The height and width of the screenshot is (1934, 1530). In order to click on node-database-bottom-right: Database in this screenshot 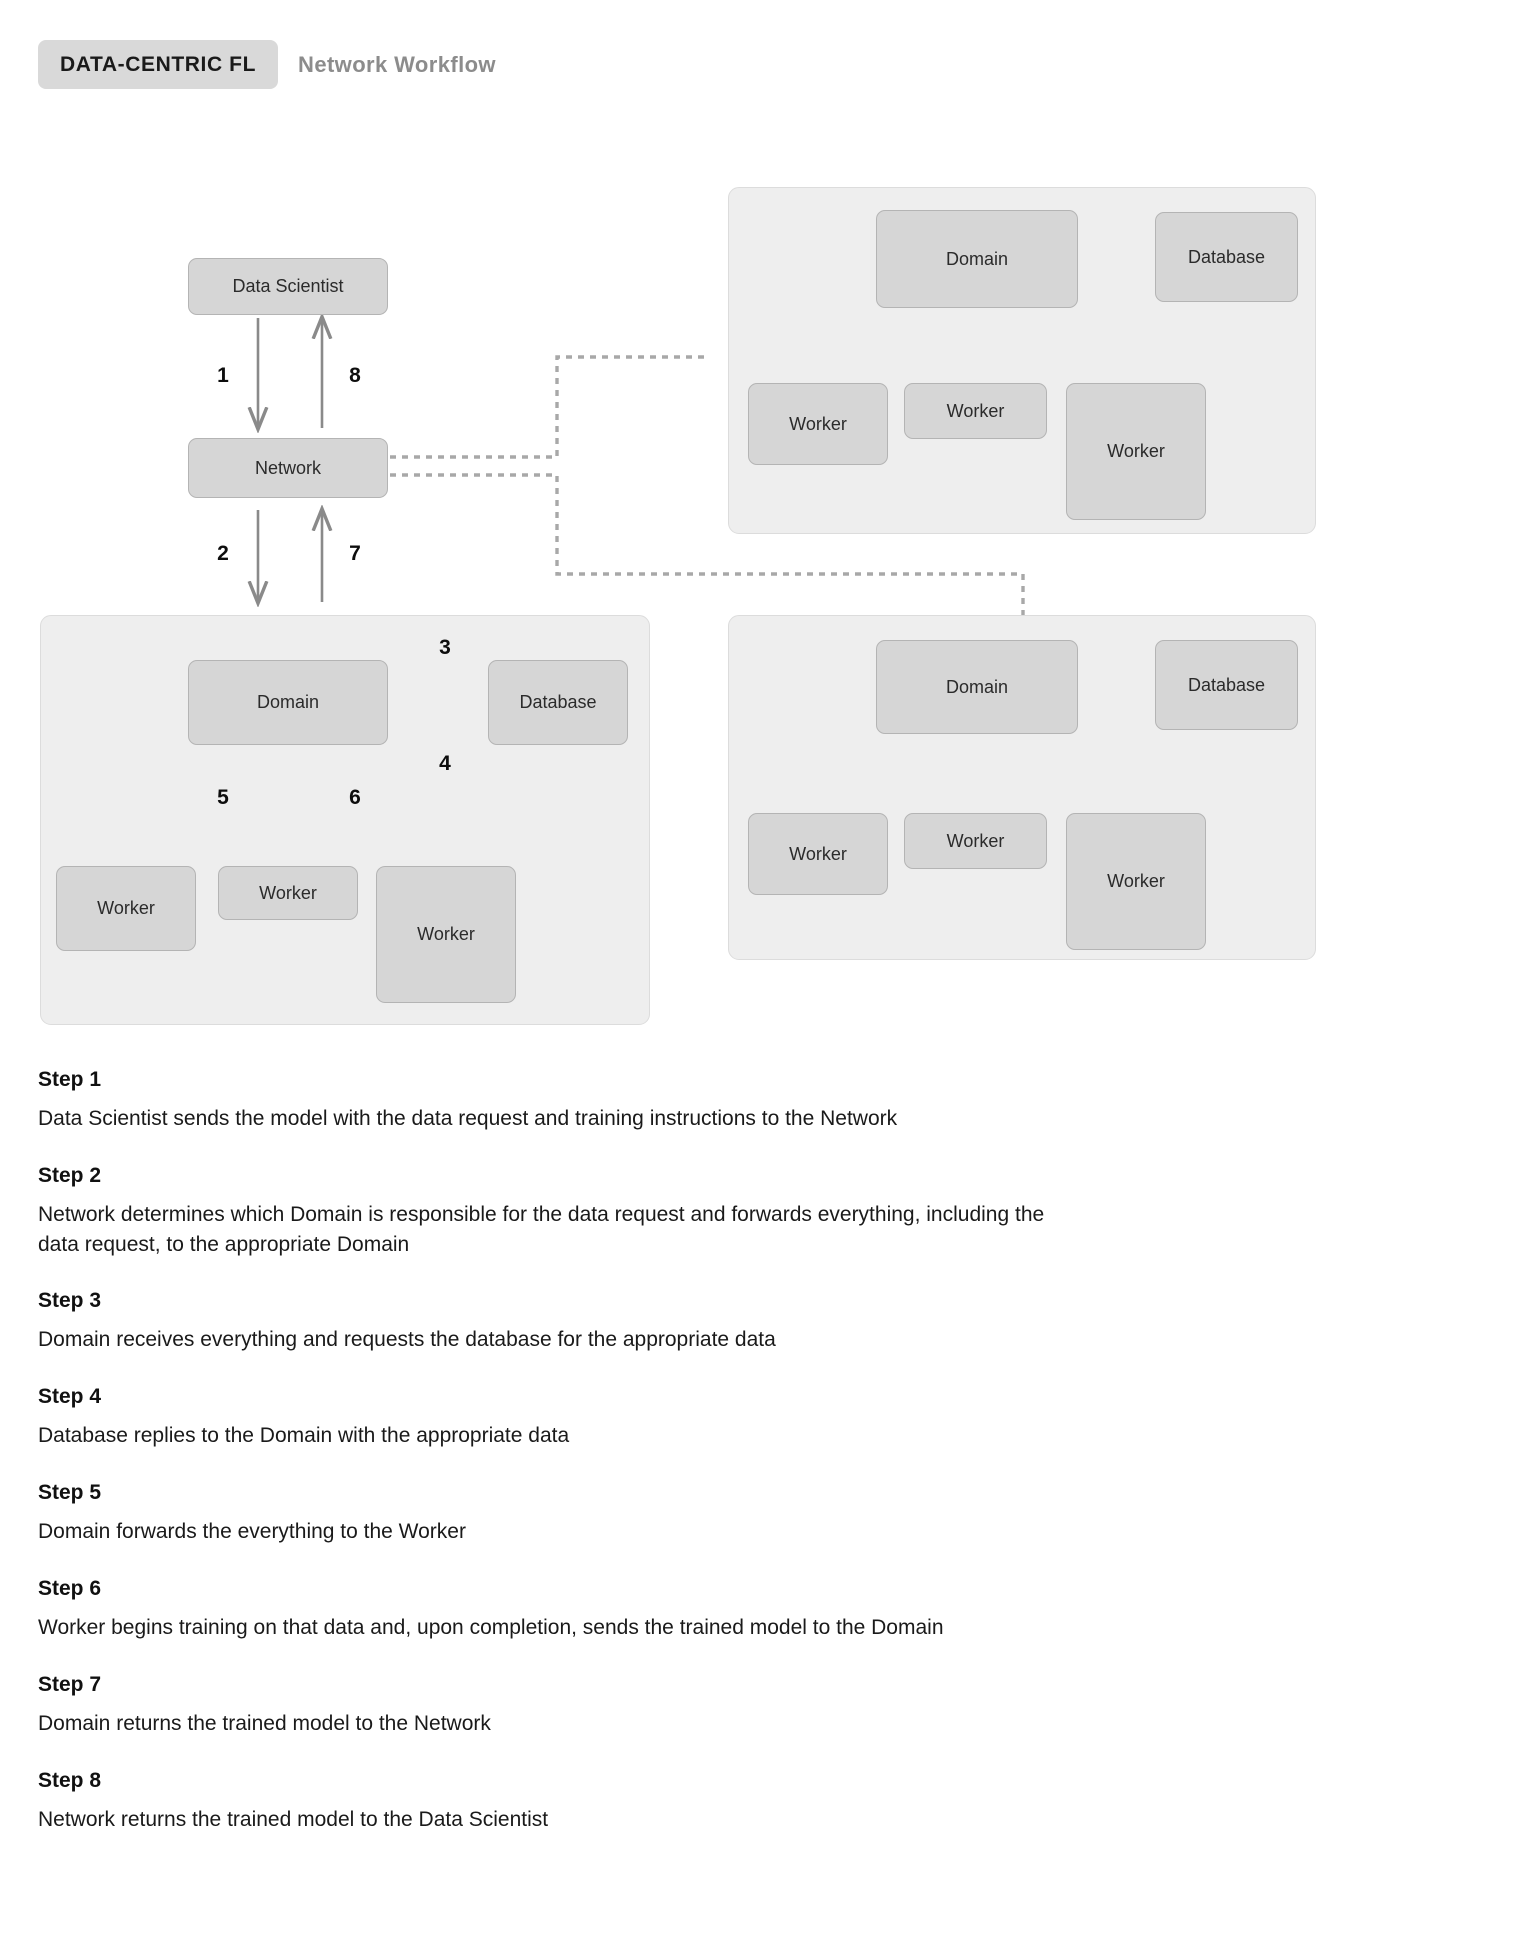, I will do `click(1226, 685)`.